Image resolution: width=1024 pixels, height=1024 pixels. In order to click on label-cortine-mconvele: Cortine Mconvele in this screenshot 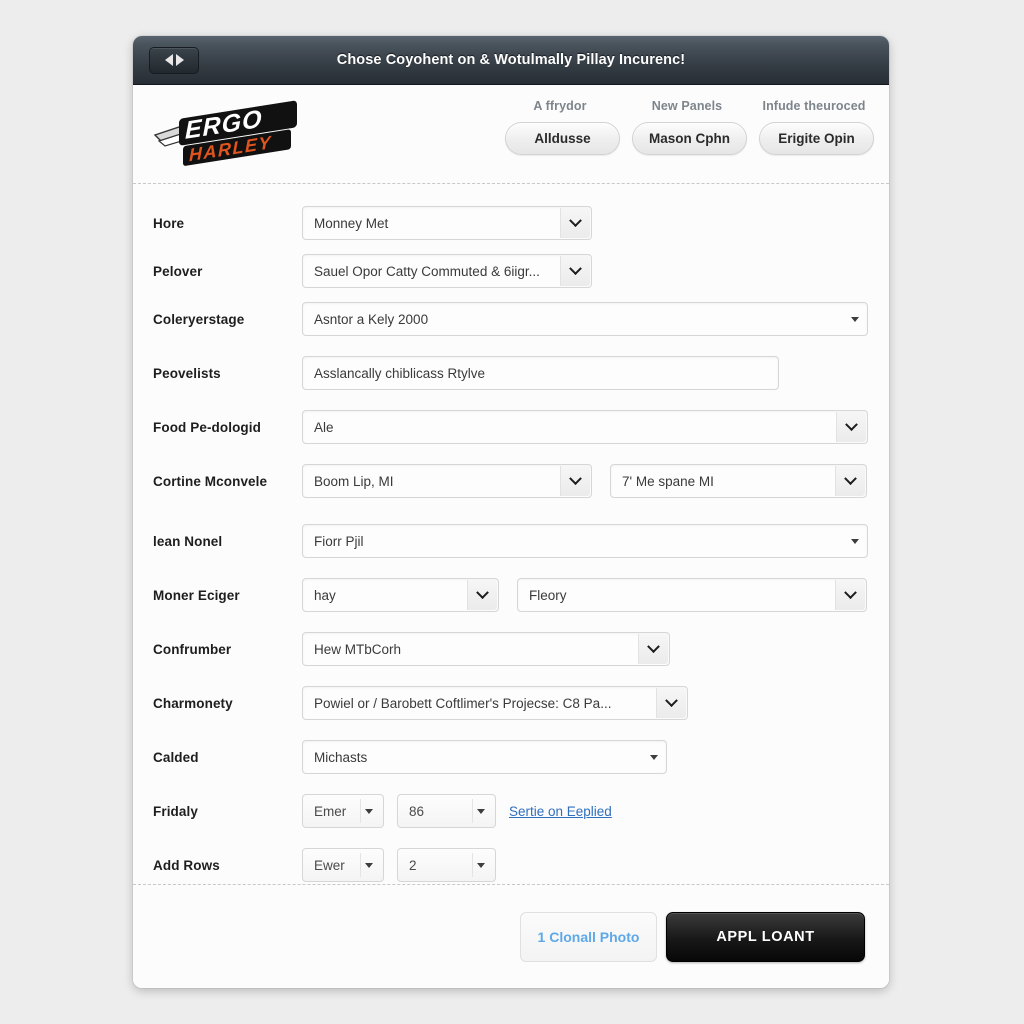, I will do `click(210, 481)`.